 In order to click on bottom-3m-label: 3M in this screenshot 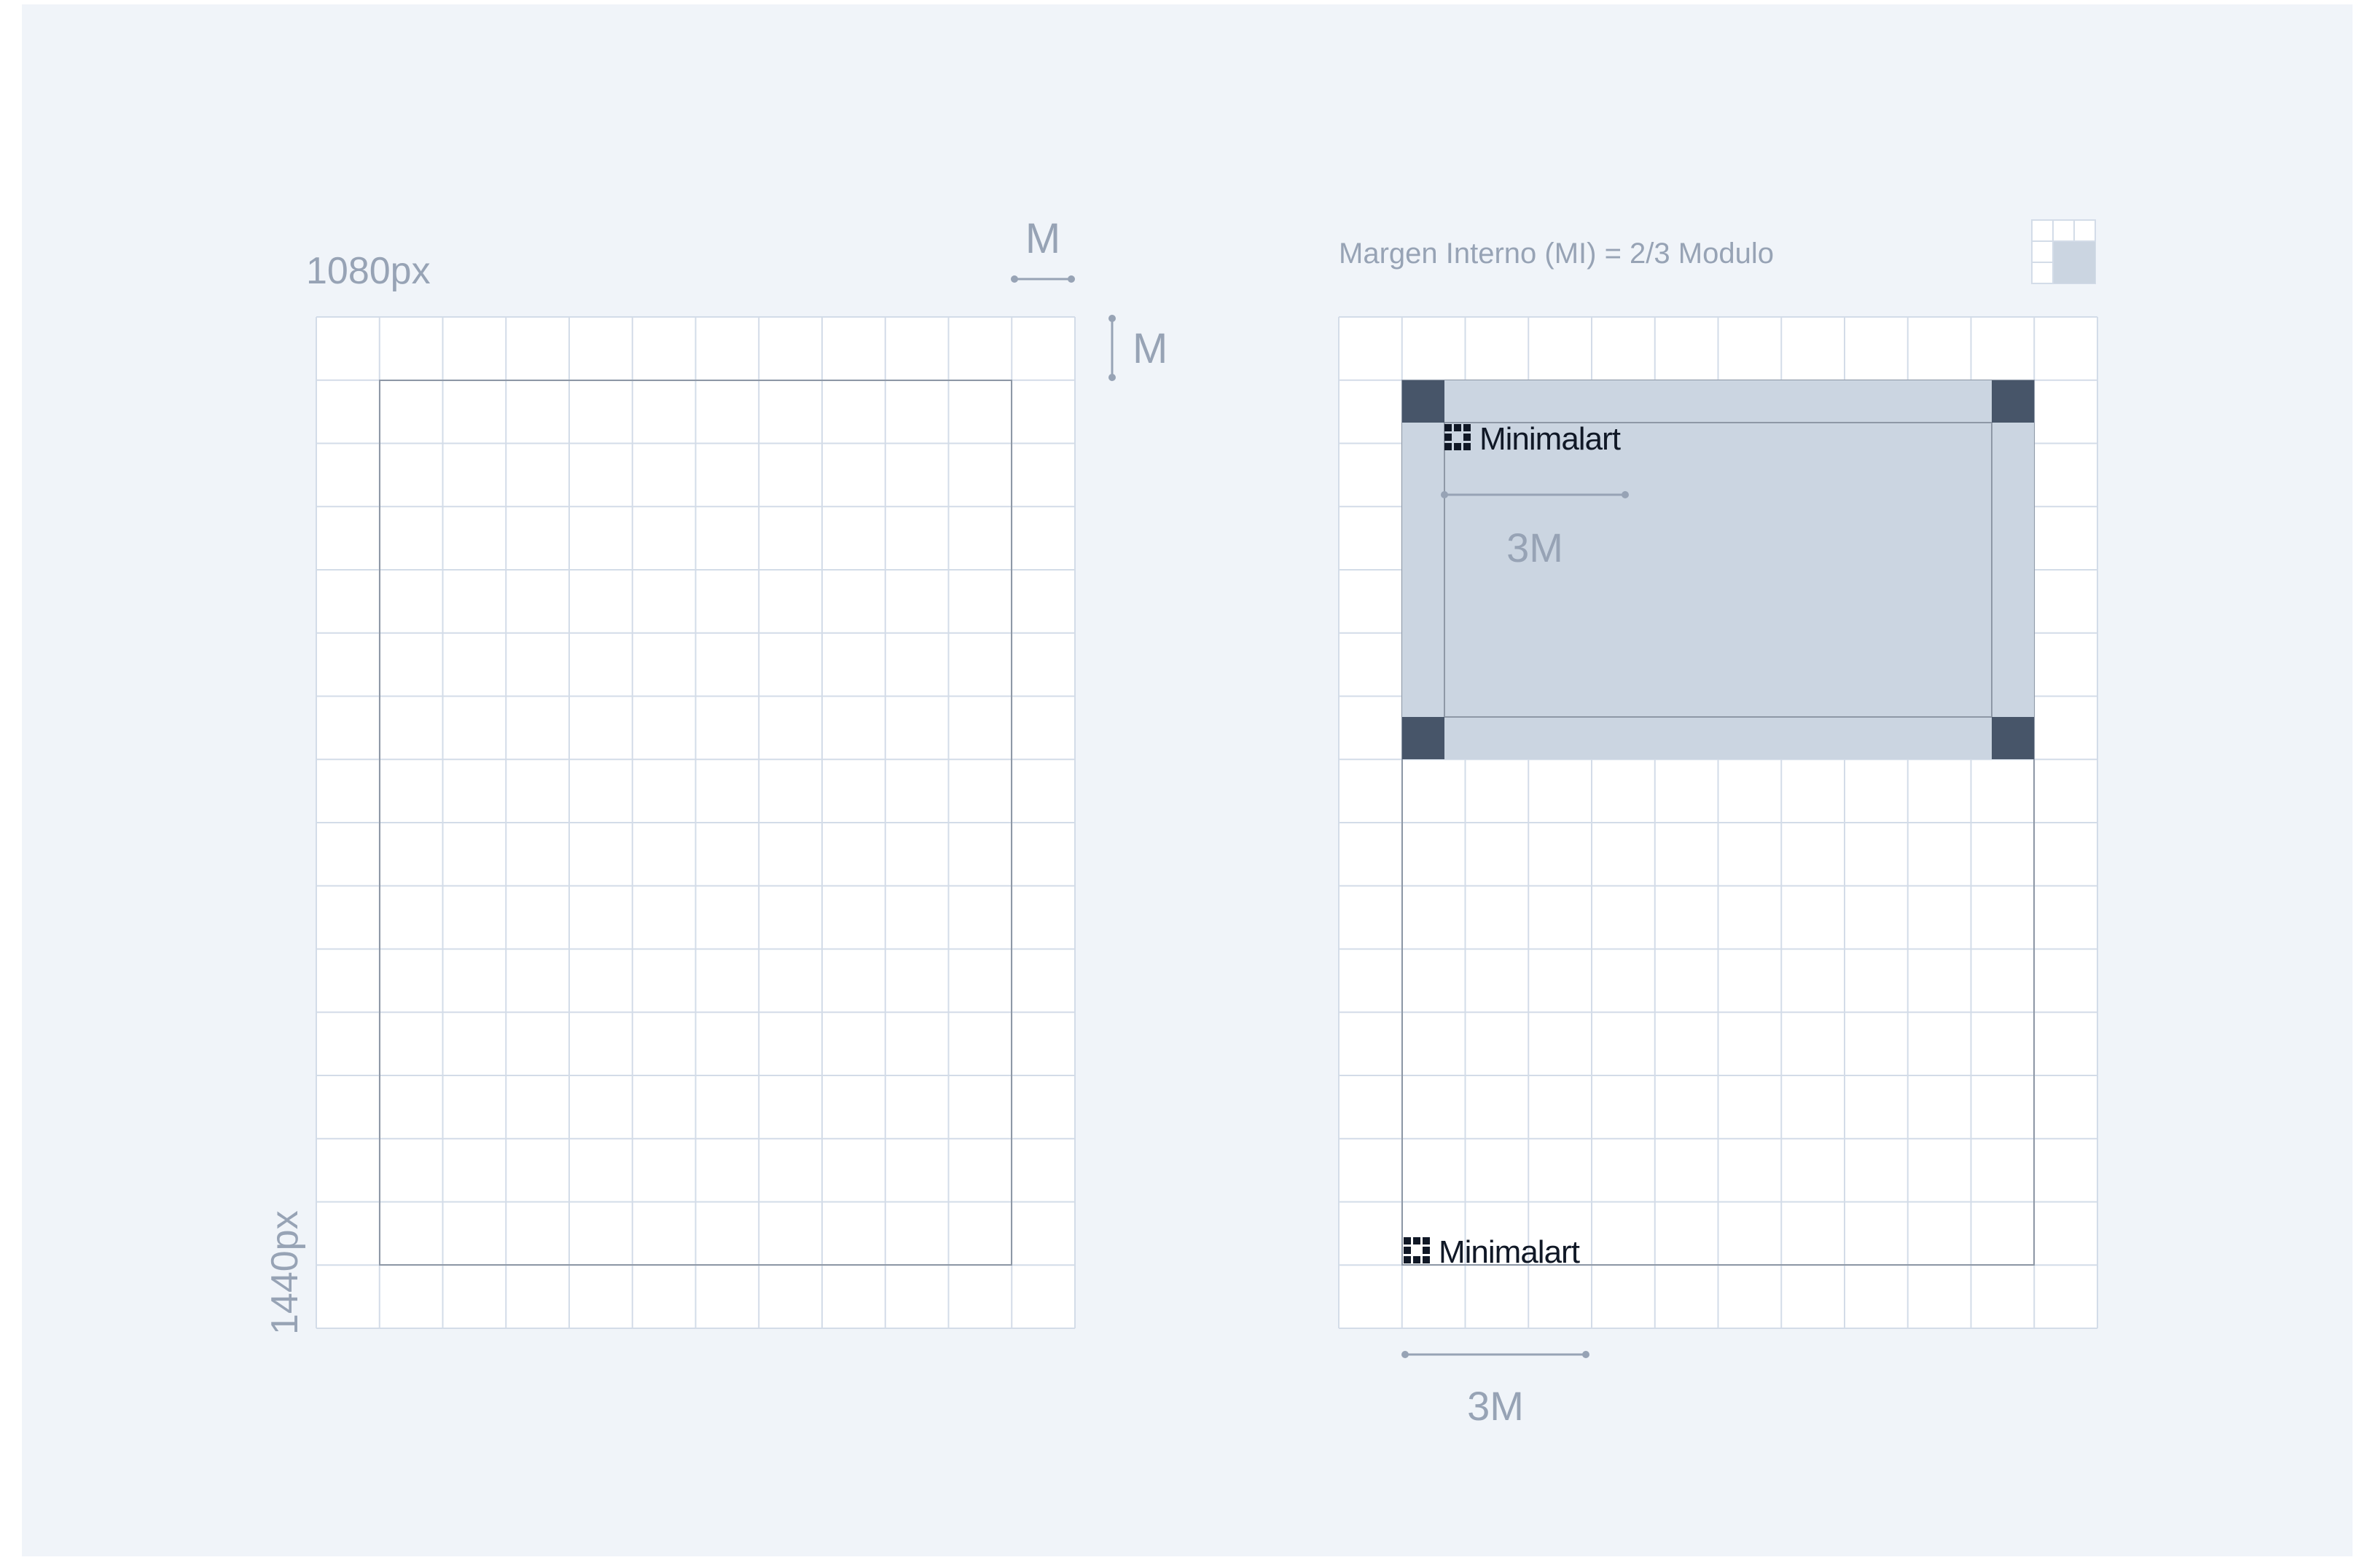, I will do `click(1496, 1406)`.